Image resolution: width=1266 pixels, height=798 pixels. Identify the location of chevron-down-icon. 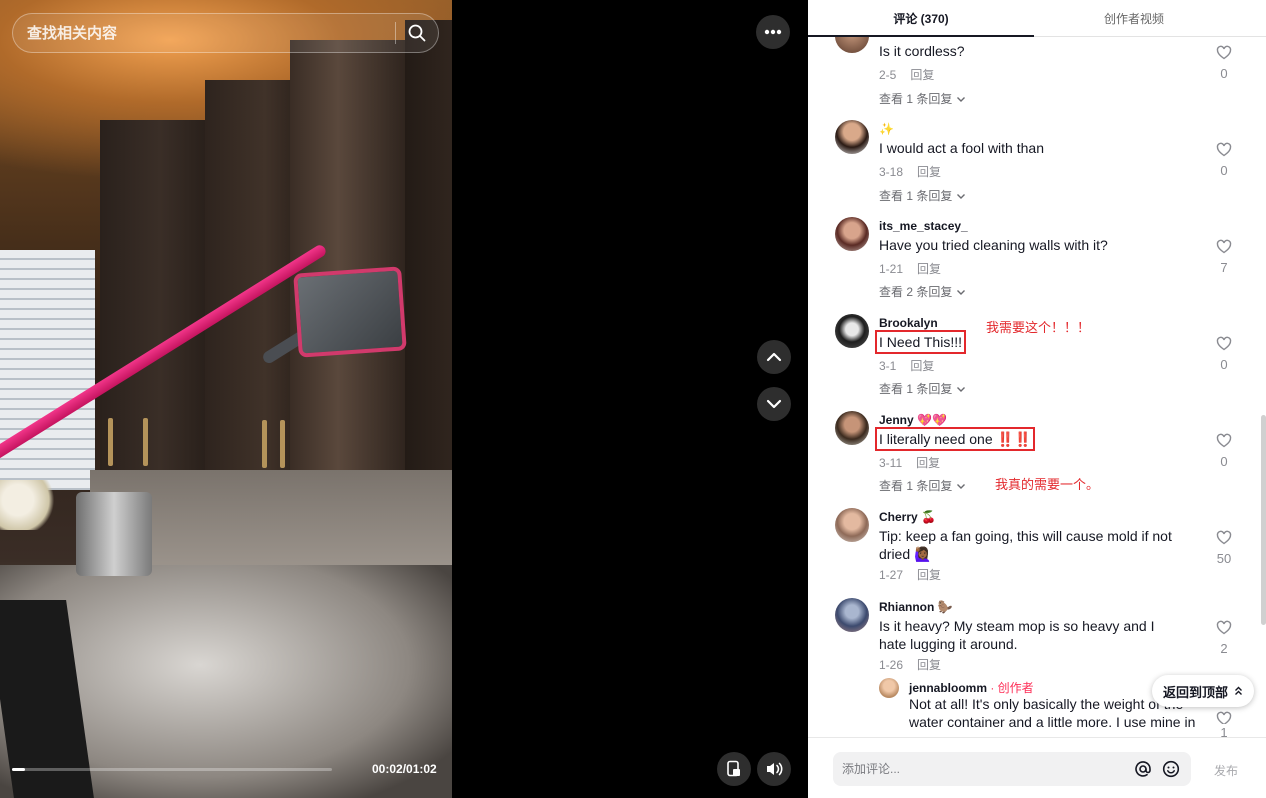
(774, 404).